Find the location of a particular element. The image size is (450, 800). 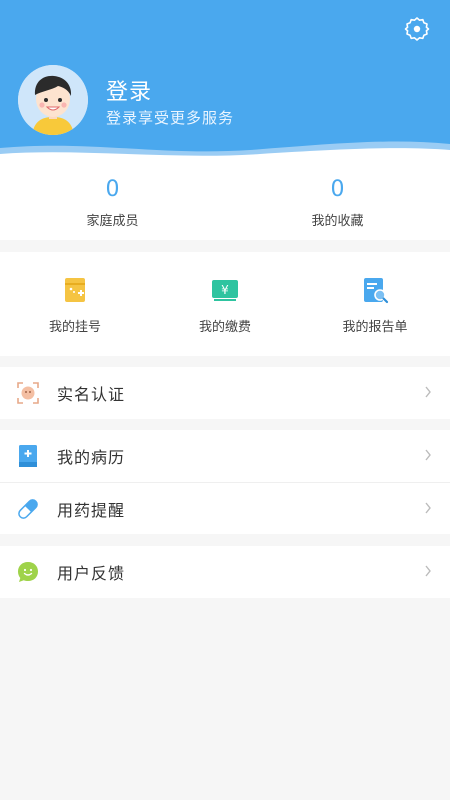

stats-bar: 0 家庭成员 0 我的收藏 is located at coordinates (225, 200).